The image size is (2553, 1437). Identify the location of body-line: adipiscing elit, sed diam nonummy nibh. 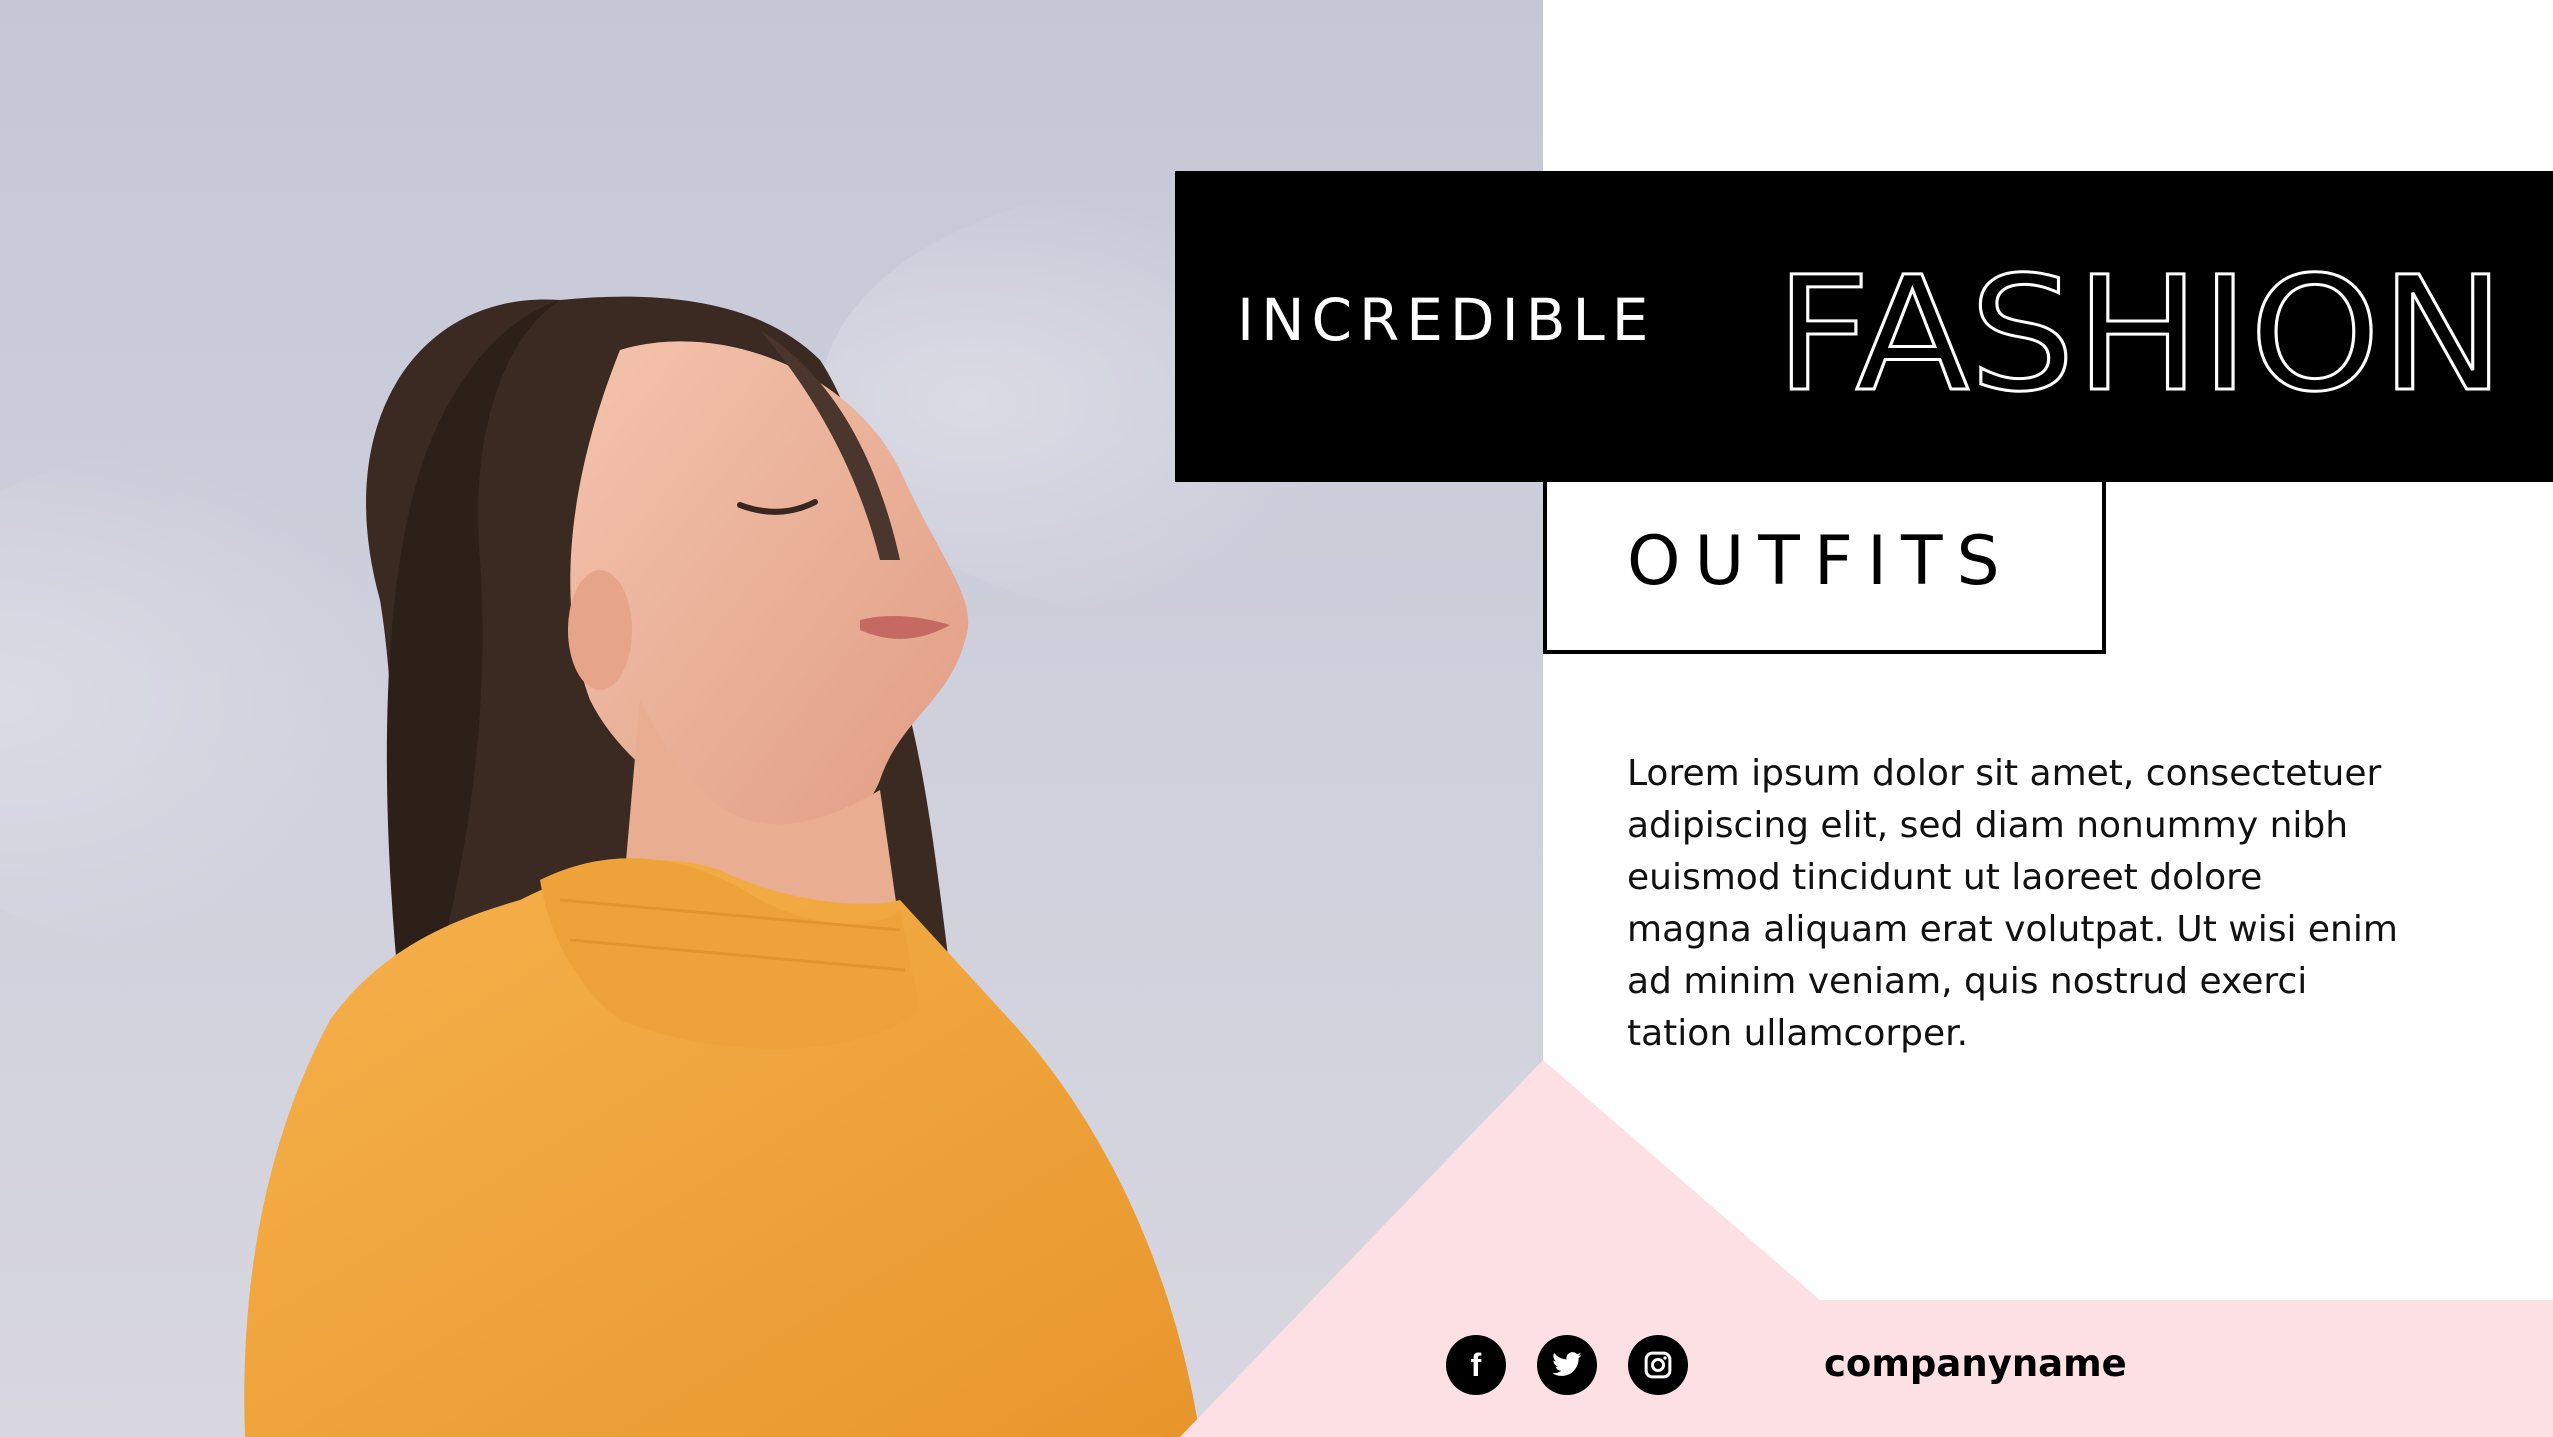
(1988, 825).